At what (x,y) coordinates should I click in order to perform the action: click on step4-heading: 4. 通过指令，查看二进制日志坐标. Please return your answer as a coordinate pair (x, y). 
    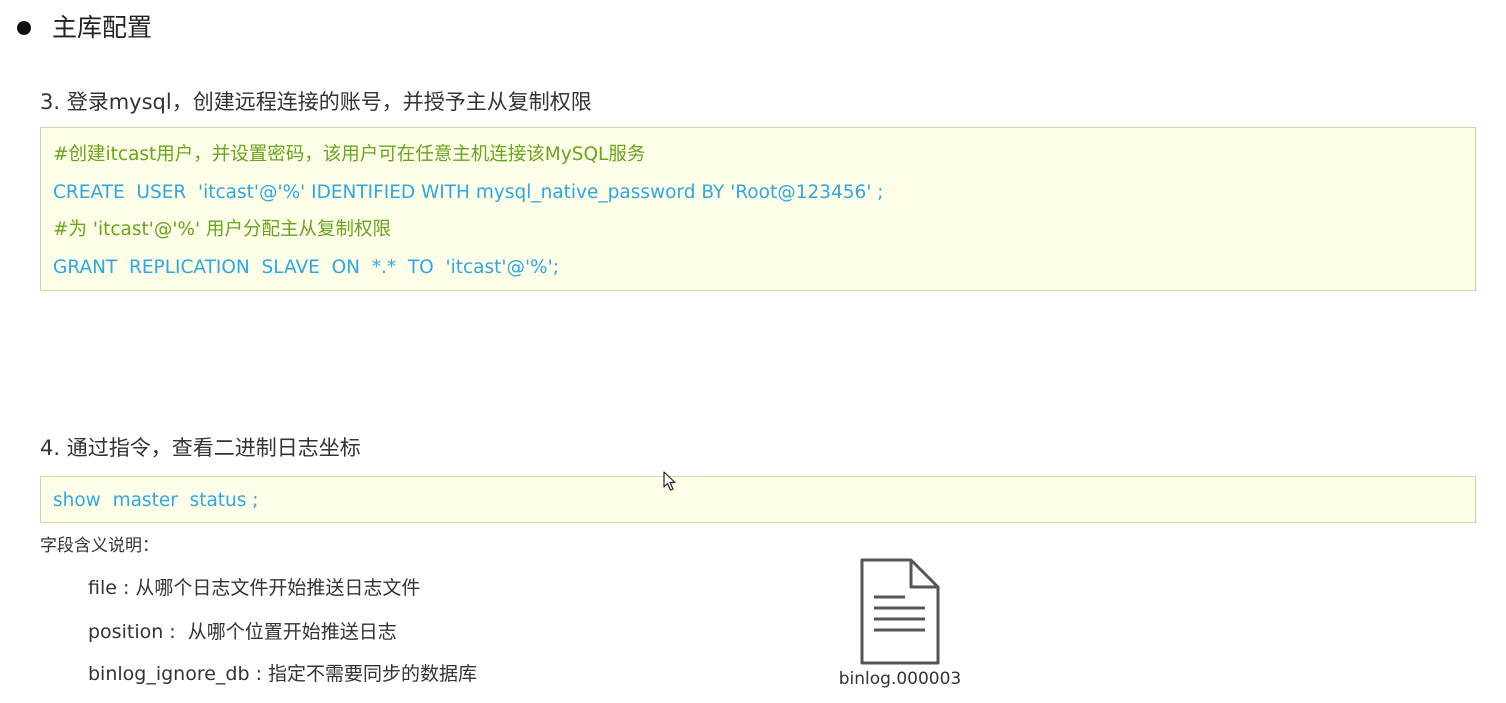
    Looking at the image, I should click on (200, 448).